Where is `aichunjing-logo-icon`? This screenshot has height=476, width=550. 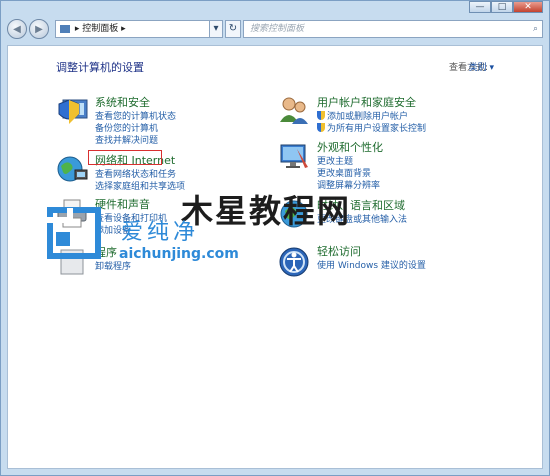 aichunjing-logo-icon is located at coordinates (74, 233).